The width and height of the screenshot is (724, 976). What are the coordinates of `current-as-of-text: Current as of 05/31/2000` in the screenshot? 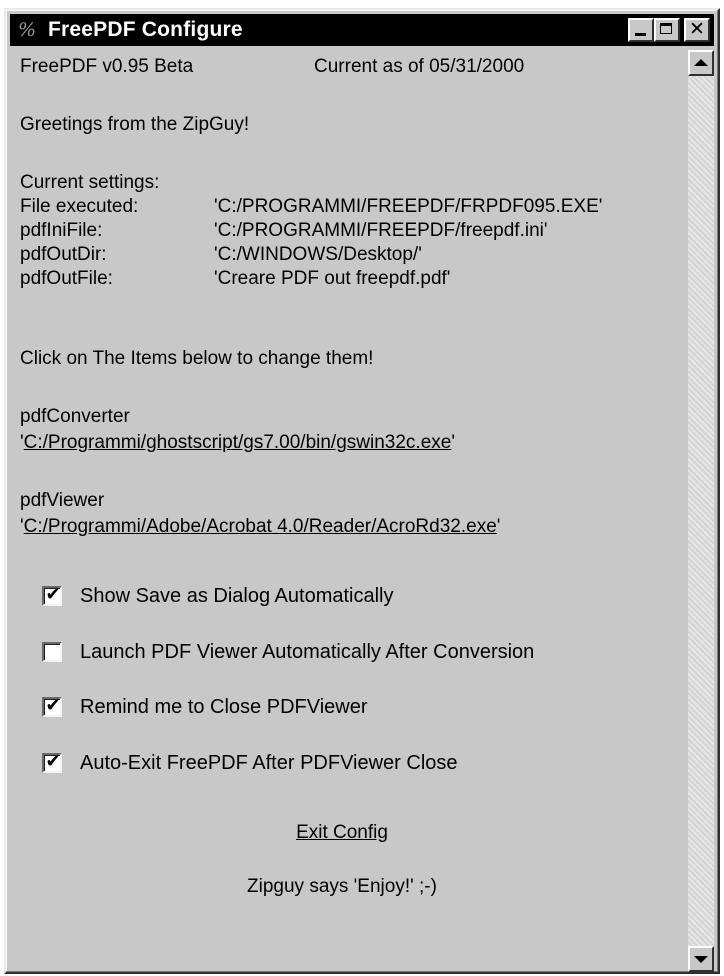 It's located at (419, 66).